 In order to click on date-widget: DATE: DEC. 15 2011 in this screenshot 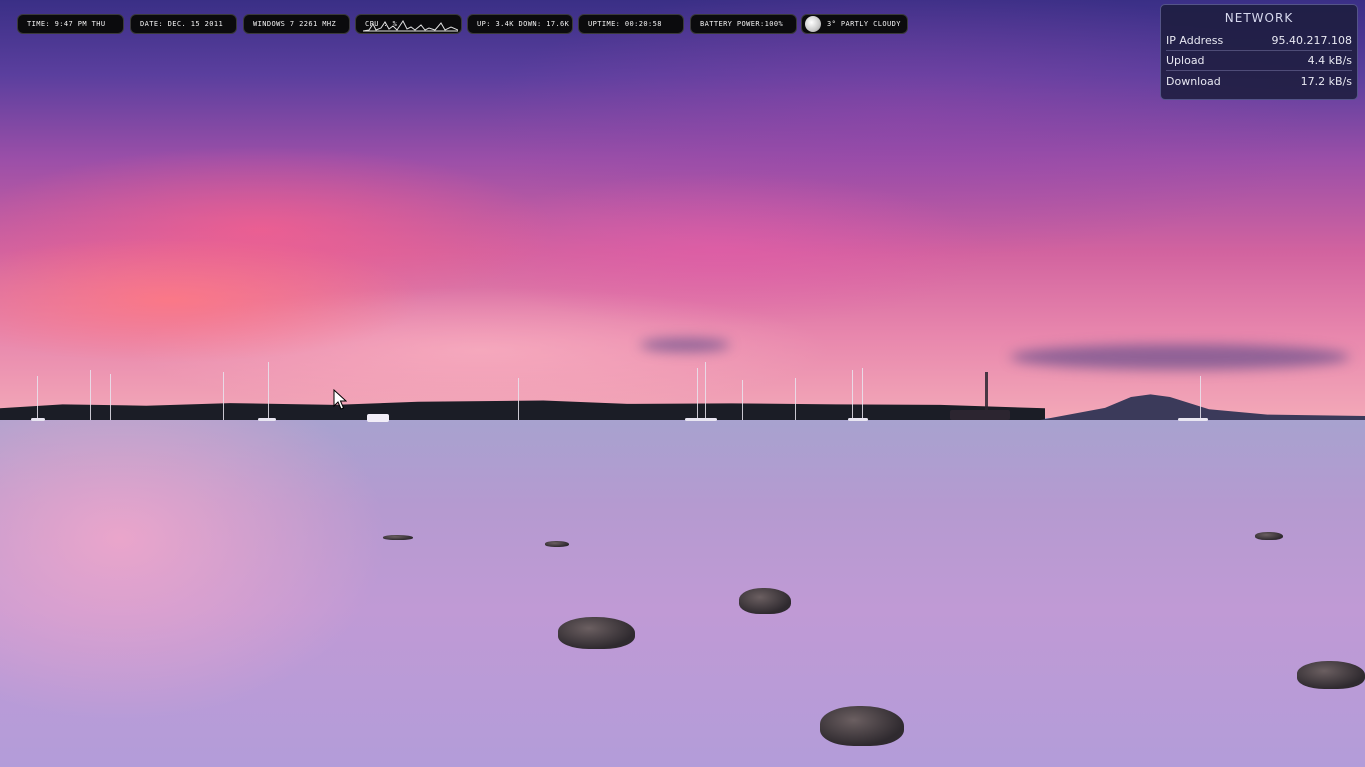, I will do `click(183, 24)`.